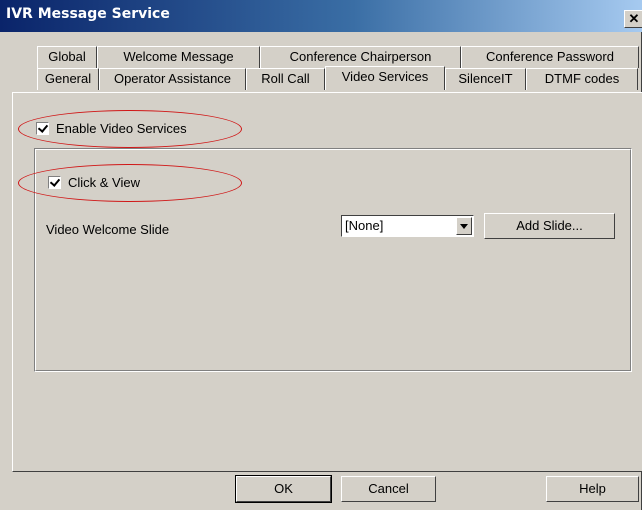  Describe the element at coordinates (388, 489) in the screenshot. I see `cancel-button: Cancel` at that location.